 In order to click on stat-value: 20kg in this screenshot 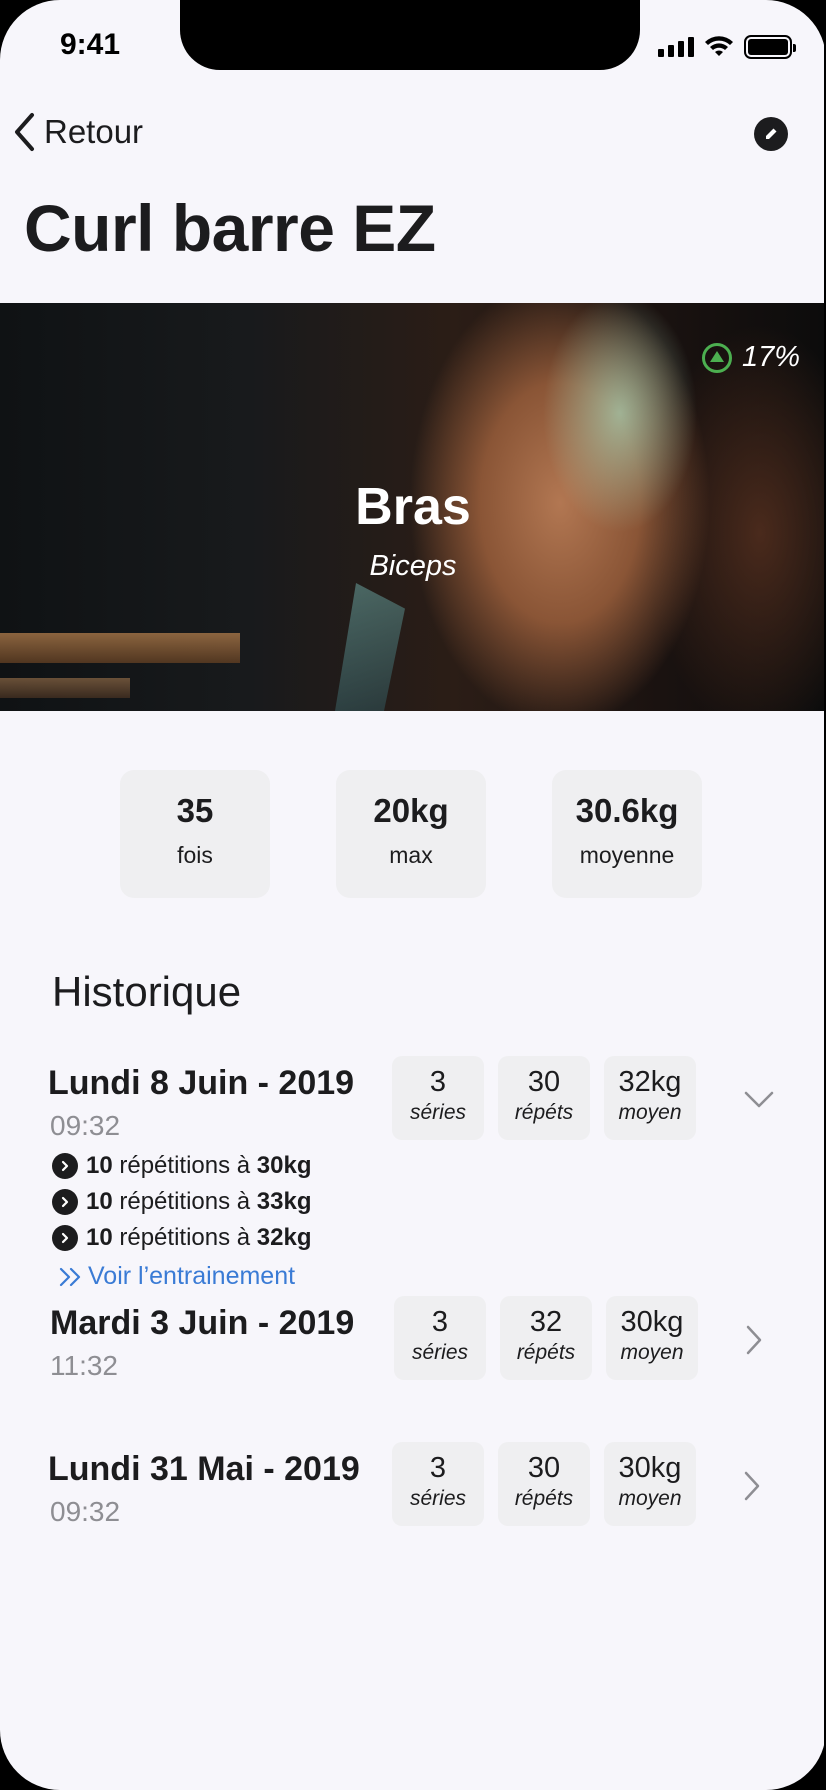, I will do `click(411, 810)`.